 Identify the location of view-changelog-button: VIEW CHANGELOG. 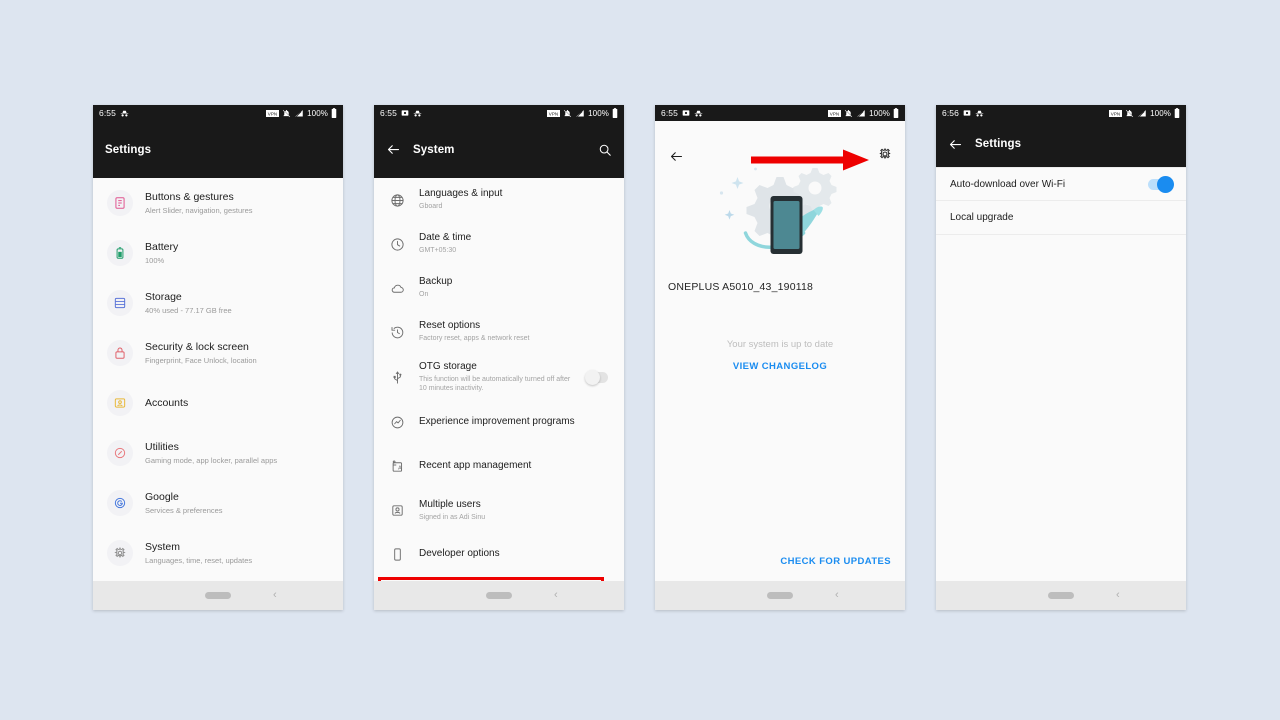
(780, 366).